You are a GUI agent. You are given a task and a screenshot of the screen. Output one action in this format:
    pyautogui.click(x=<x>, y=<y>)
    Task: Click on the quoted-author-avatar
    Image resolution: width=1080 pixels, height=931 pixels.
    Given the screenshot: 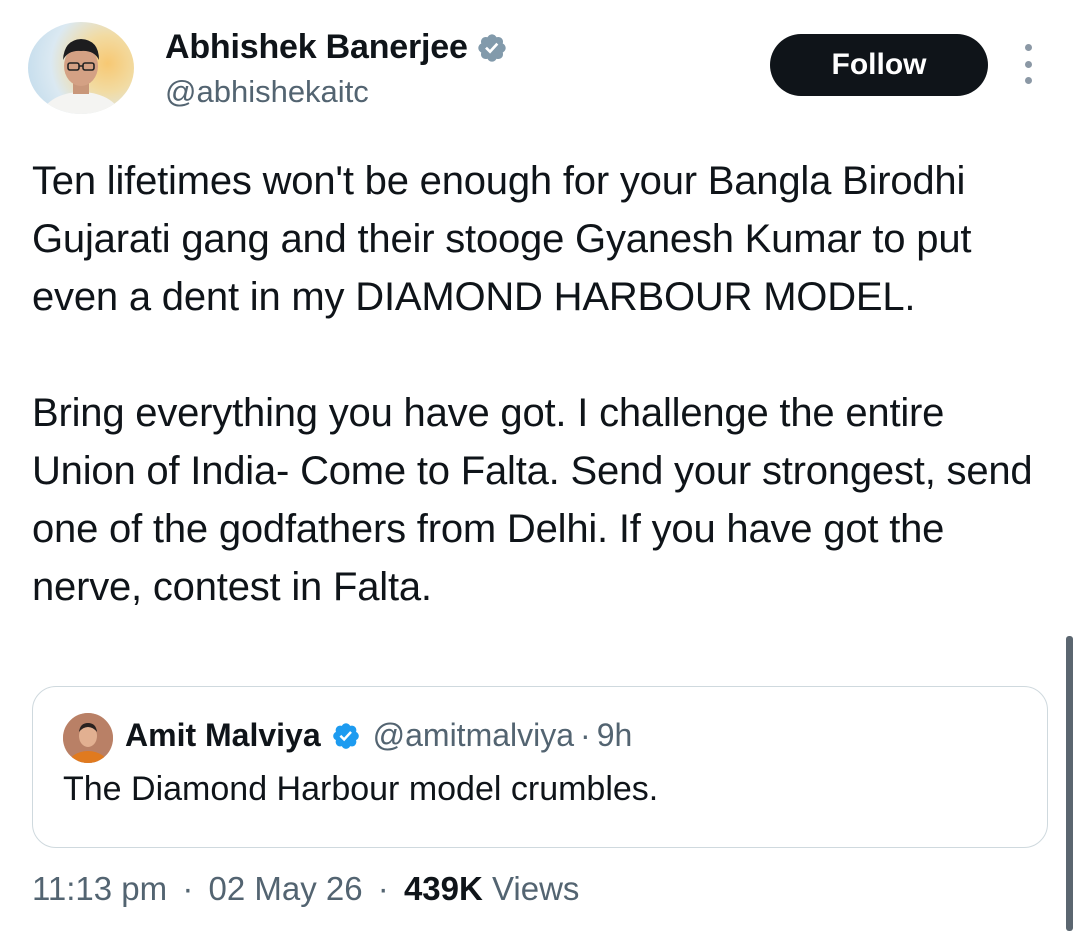 What is the action you would take?
    pyautogui.click(x=88, y=738)
    